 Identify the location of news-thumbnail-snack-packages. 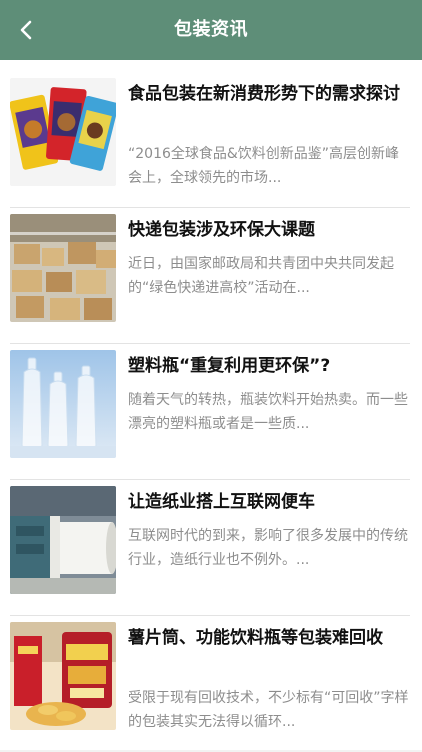
(63, 132).